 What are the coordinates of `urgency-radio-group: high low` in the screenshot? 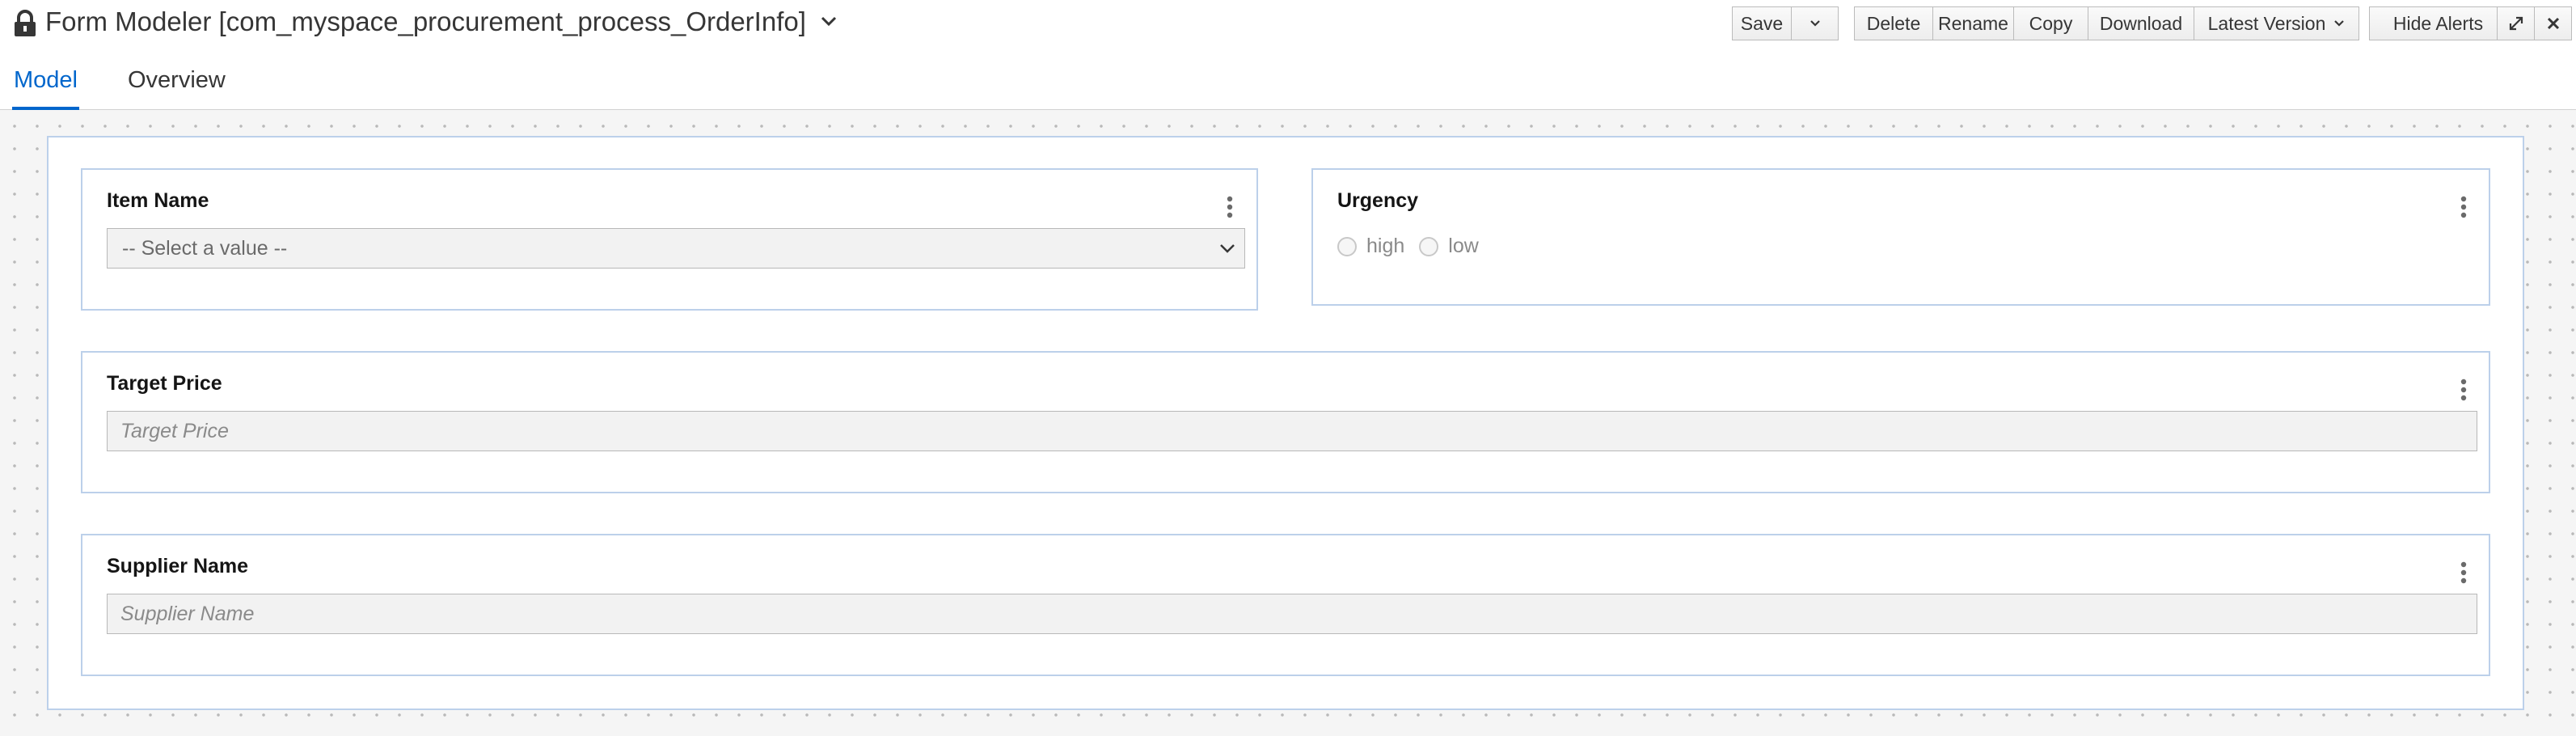 It's located at (1415, 246).